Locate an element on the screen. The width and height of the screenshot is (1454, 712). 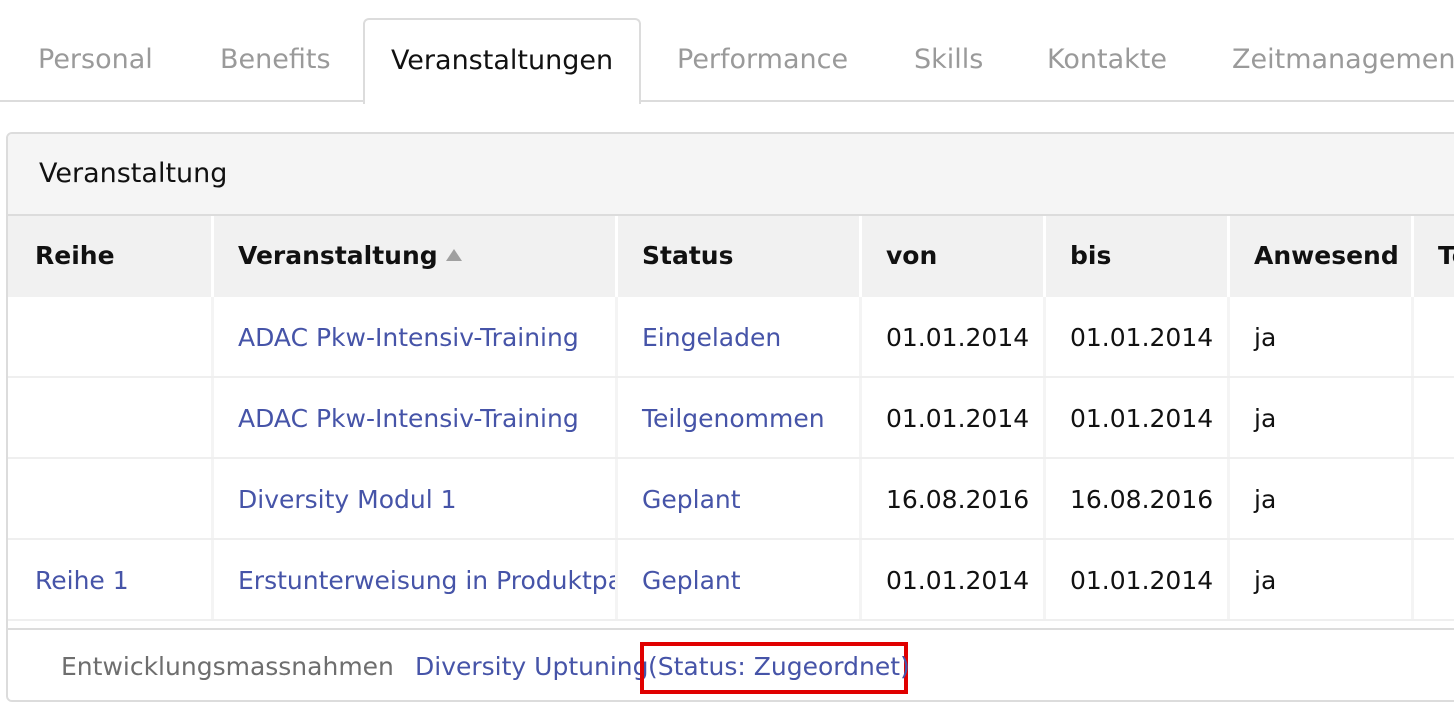
cell-reihe-link: Reihe 1 is located at coordinates (111, 579).